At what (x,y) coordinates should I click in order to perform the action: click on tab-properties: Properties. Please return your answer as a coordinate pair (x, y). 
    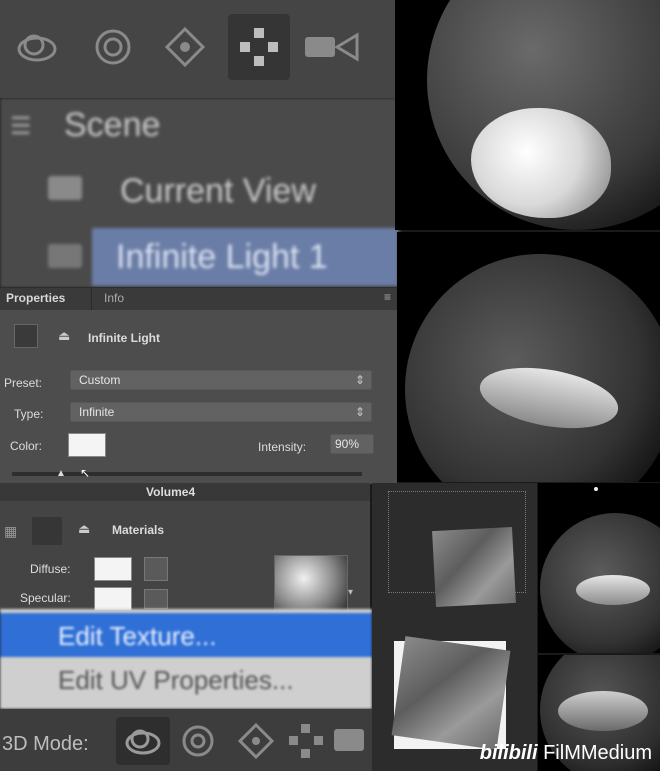
    Looking at the image, I should click on (35, 298).